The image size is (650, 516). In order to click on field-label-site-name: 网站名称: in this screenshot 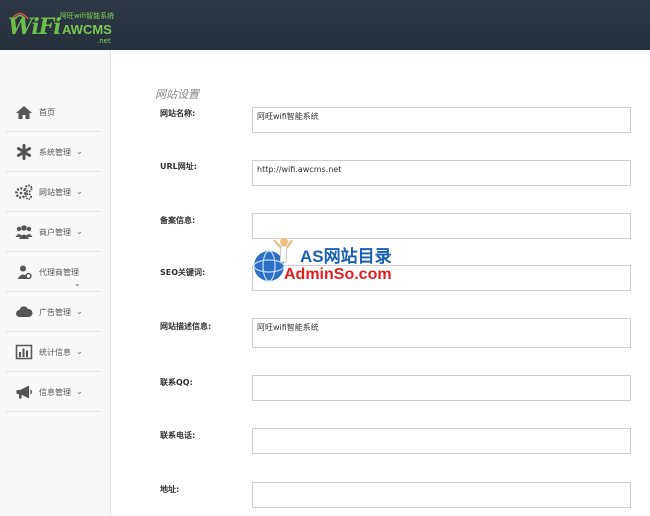, I will do `click(178, 113)`.